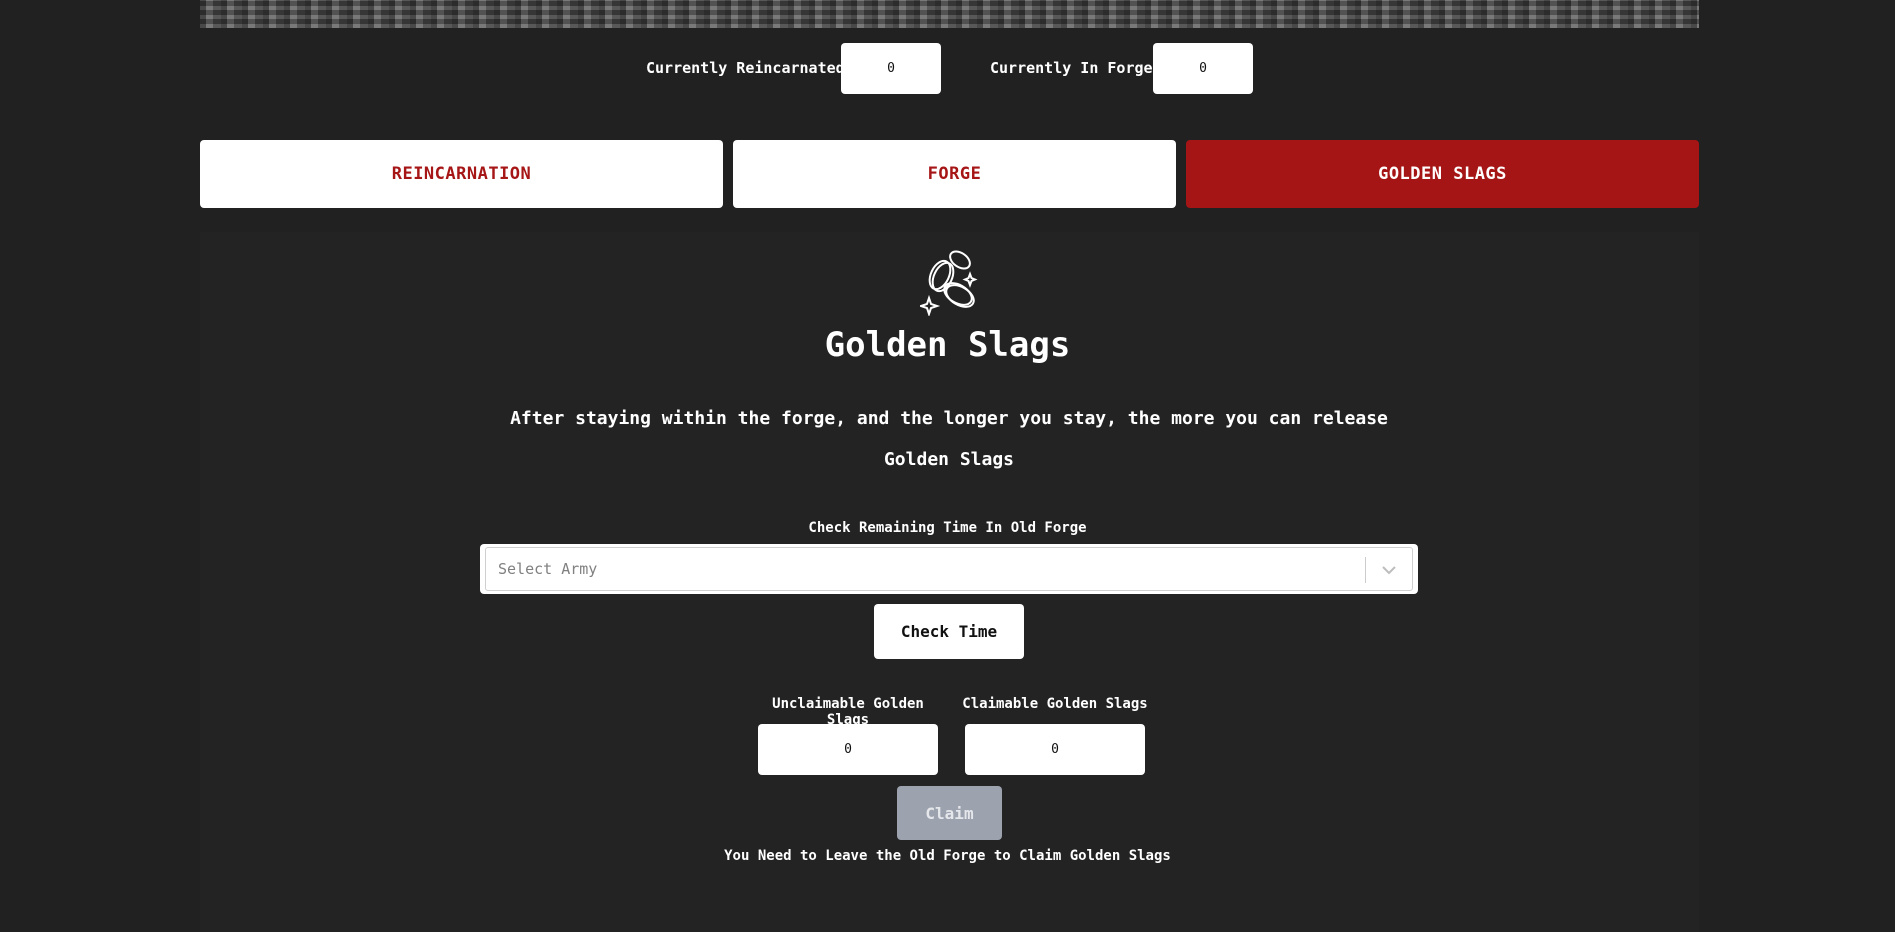 Image resolution: width=1895 pixels, height=932 pixels. I want to click on unclaimable-slags-field: 0, so click(848, 749).